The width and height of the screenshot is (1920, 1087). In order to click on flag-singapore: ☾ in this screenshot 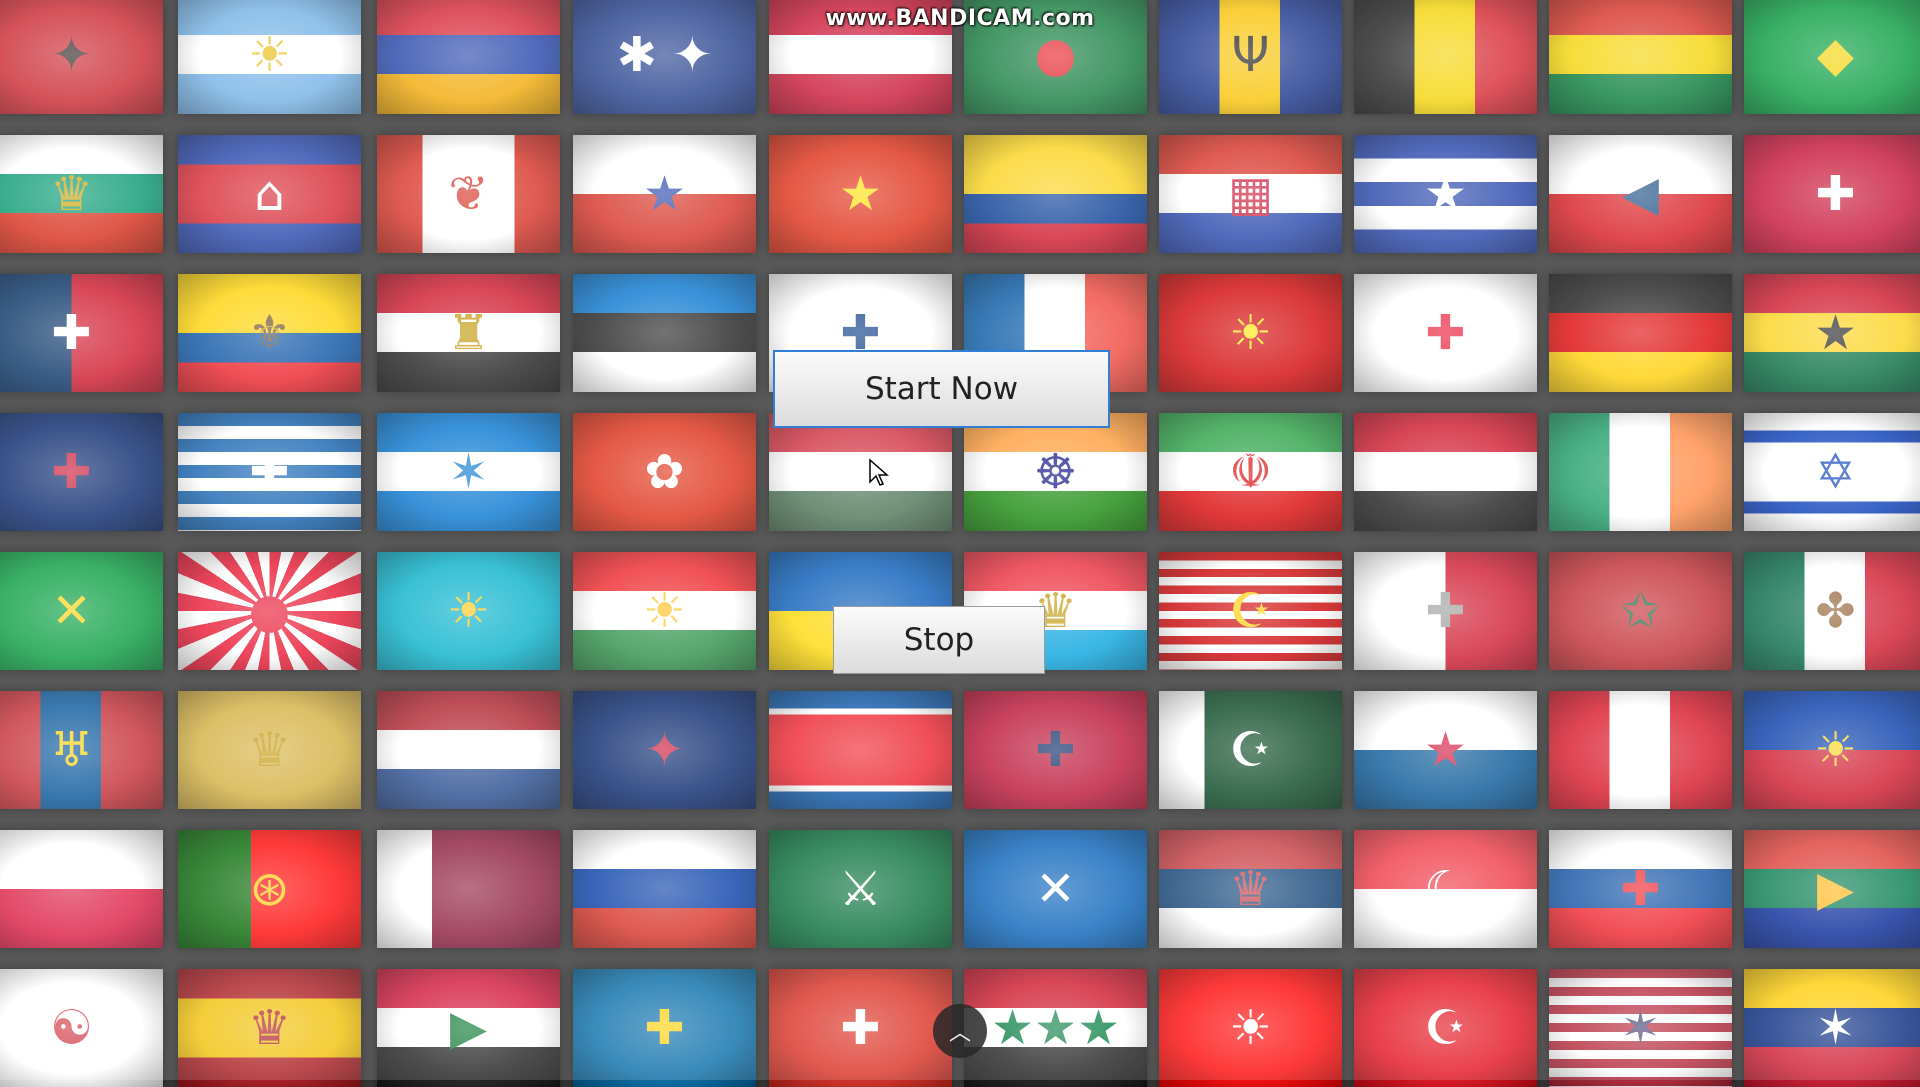, I will do `click(1445, 889)`.